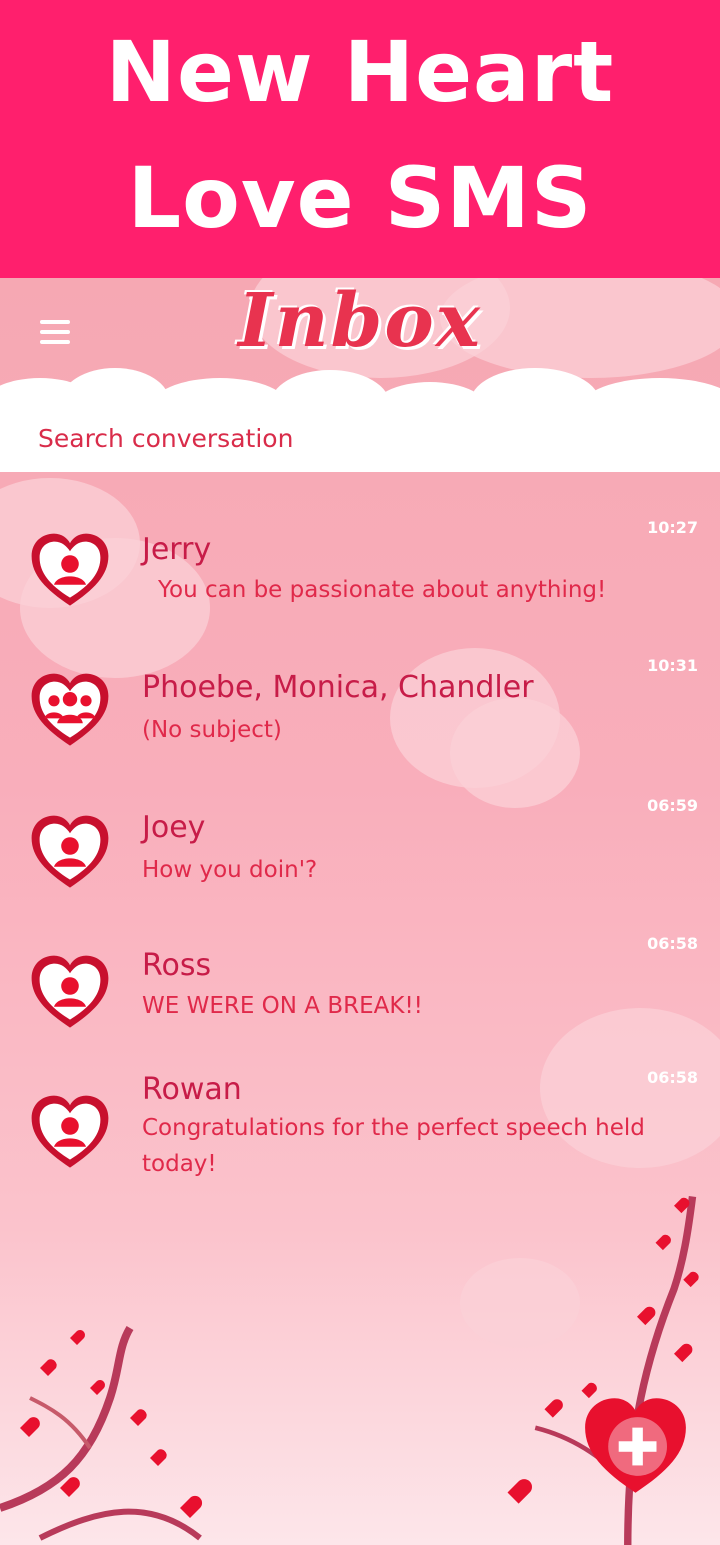  Describe the element at coordinates (672, 665) in the screenshot. I see `conversation-time: 10:31` at that location.